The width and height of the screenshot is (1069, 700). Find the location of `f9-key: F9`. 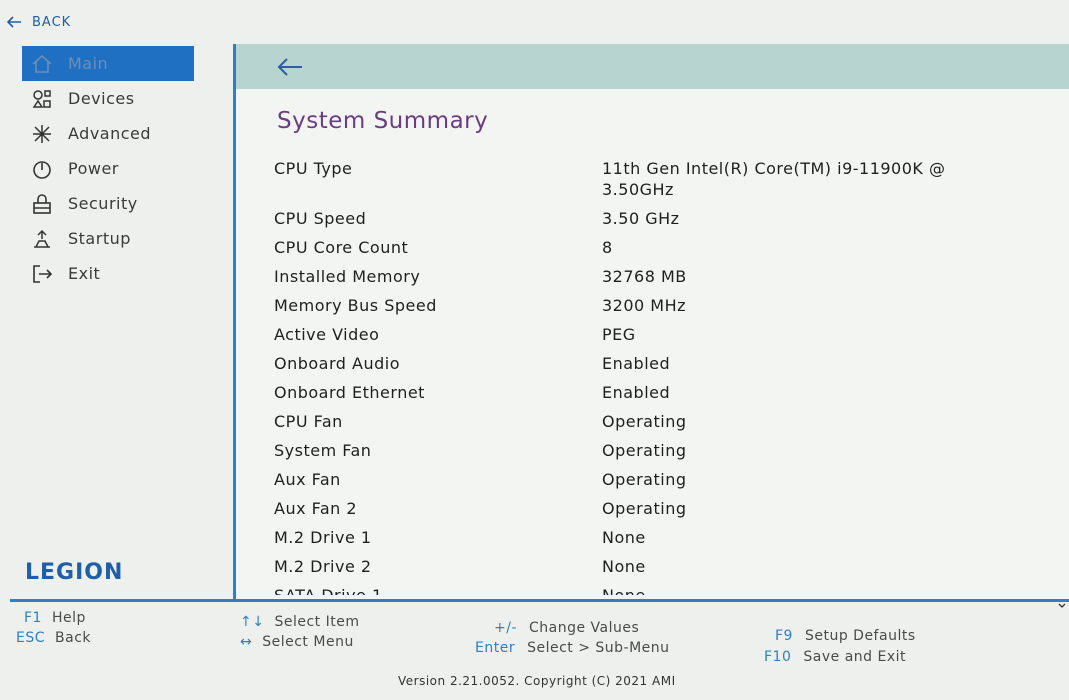

f9-key: F9 is located at coordinates (784, 636).